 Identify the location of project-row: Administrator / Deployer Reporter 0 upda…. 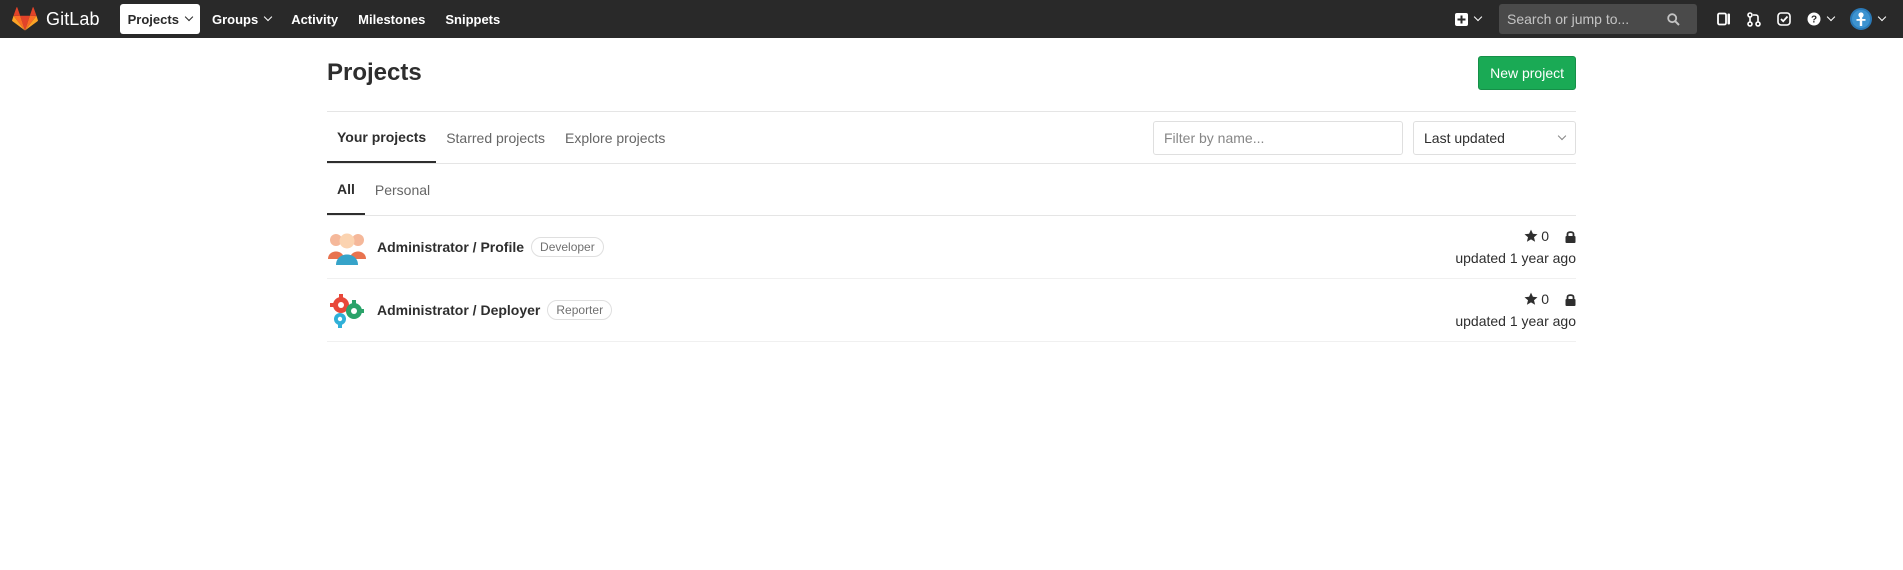
(951, 310).